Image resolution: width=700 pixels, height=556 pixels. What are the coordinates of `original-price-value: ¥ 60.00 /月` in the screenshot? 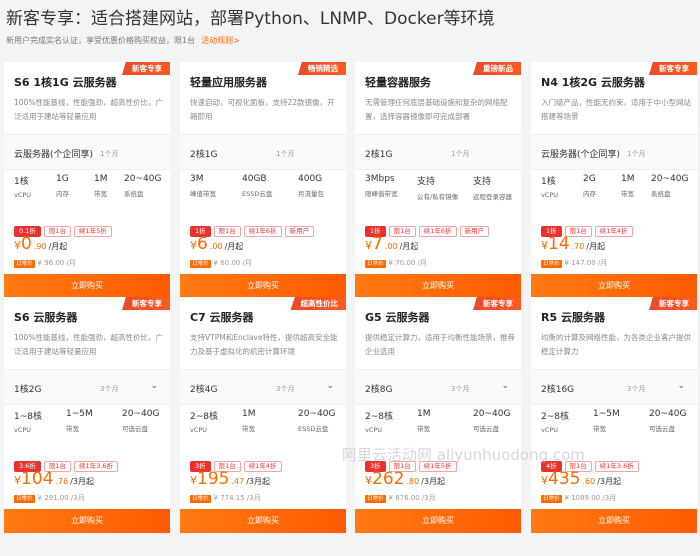 It's located at (232, 263).